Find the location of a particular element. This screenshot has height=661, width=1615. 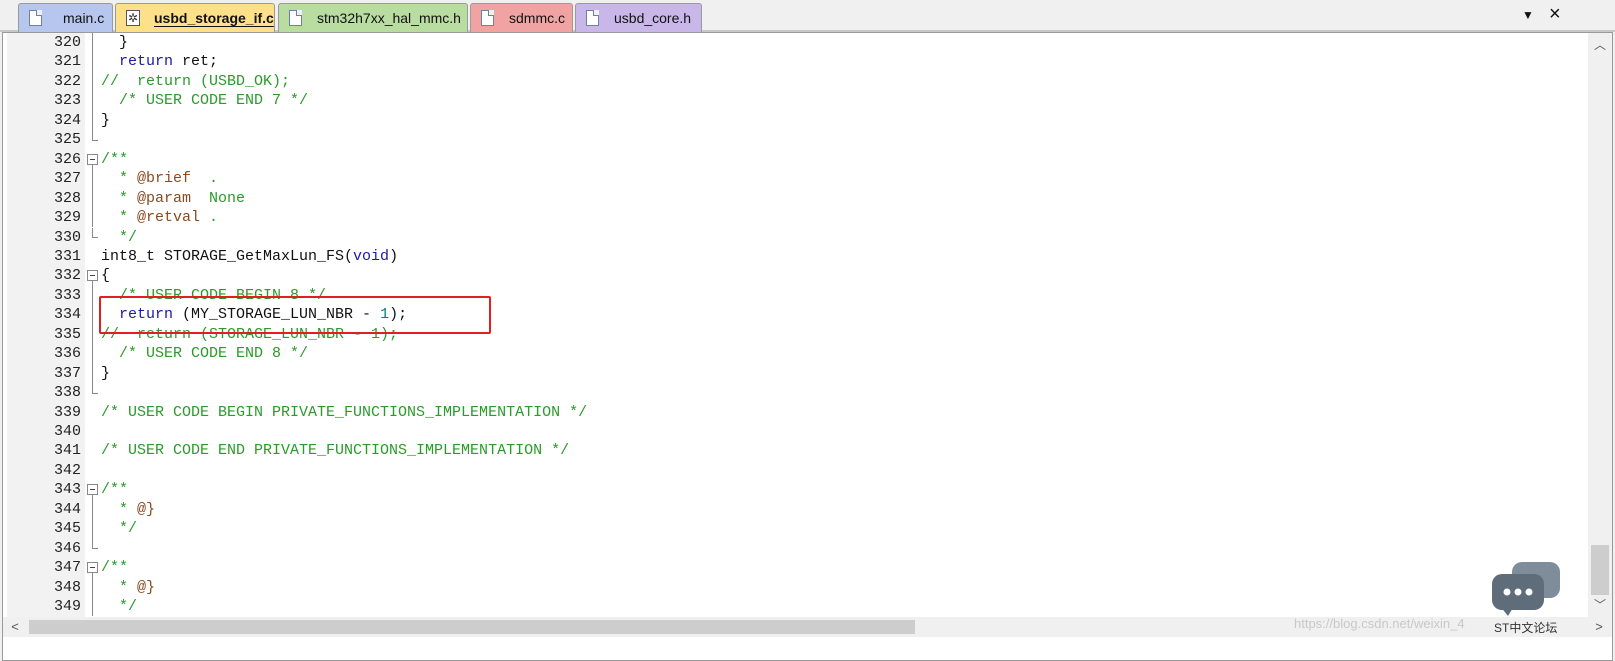

line-number: 327 is located at coordinates (67, 179).